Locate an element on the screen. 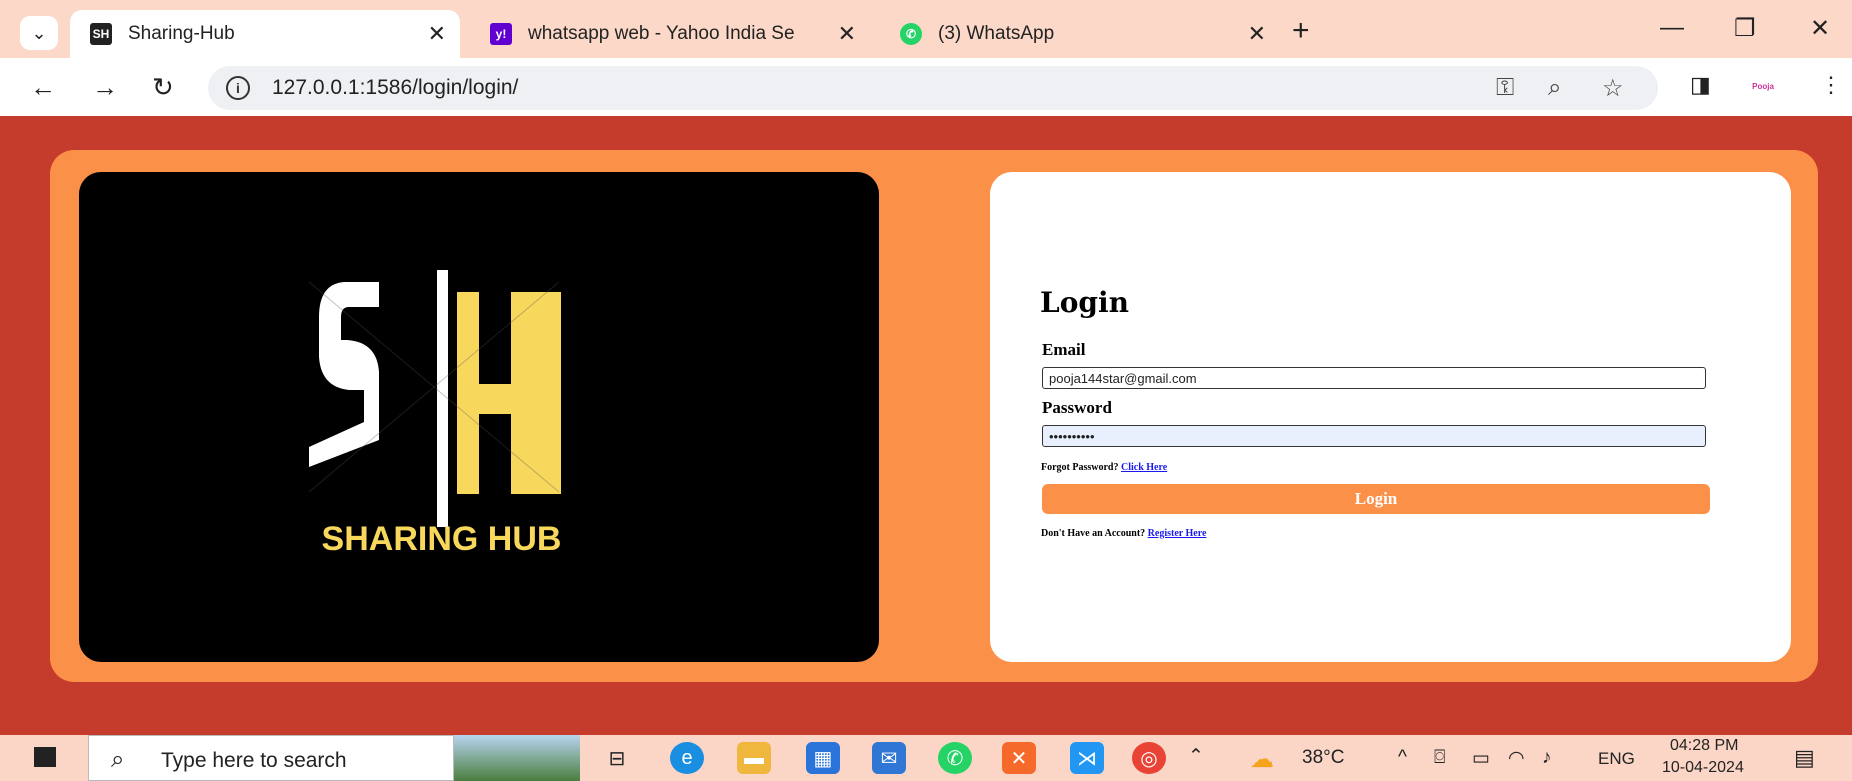  language-indicator: ENG is located at coordinates (1616, 759).